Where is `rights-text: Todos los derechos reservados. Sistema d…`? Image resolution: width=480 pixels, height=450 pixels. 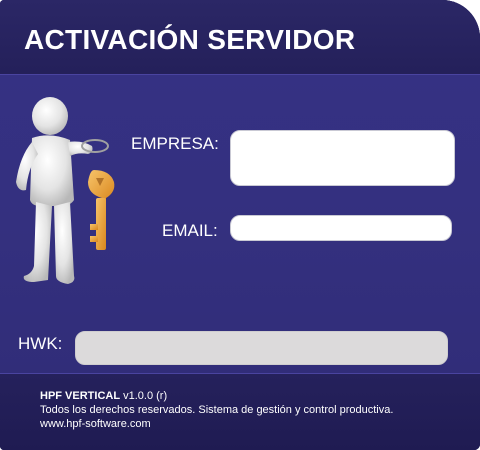 rights-text: Todos los derechos reservados. Sistema d… is located at coordinates (217, 410).